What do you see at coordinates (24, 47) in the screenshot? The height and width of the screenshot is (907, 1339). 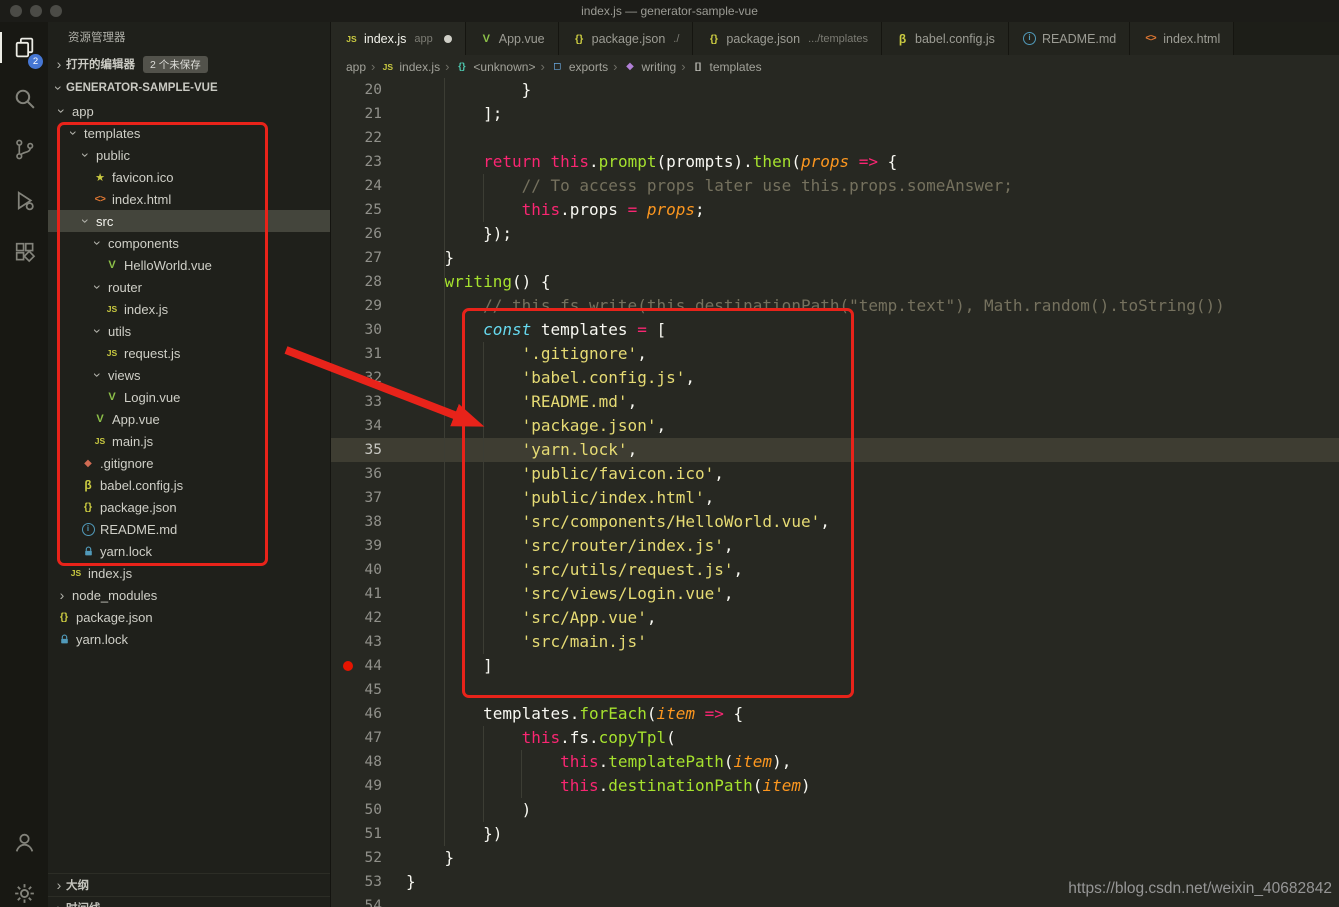 I see `files-activity-button: 2` at bounding box center [24, 47].